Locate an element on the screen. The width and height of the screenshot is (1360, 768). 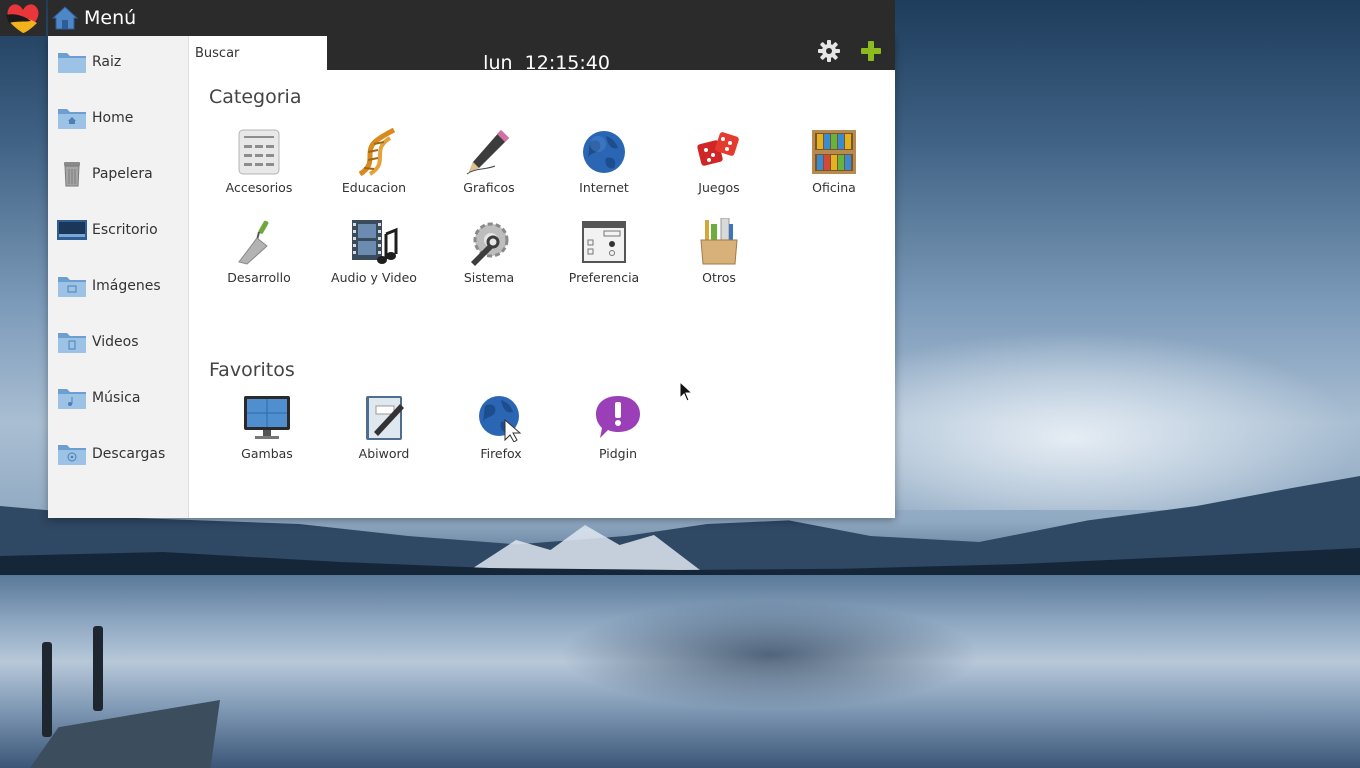
category-internet: Internet is located at coordinates (604, 161).